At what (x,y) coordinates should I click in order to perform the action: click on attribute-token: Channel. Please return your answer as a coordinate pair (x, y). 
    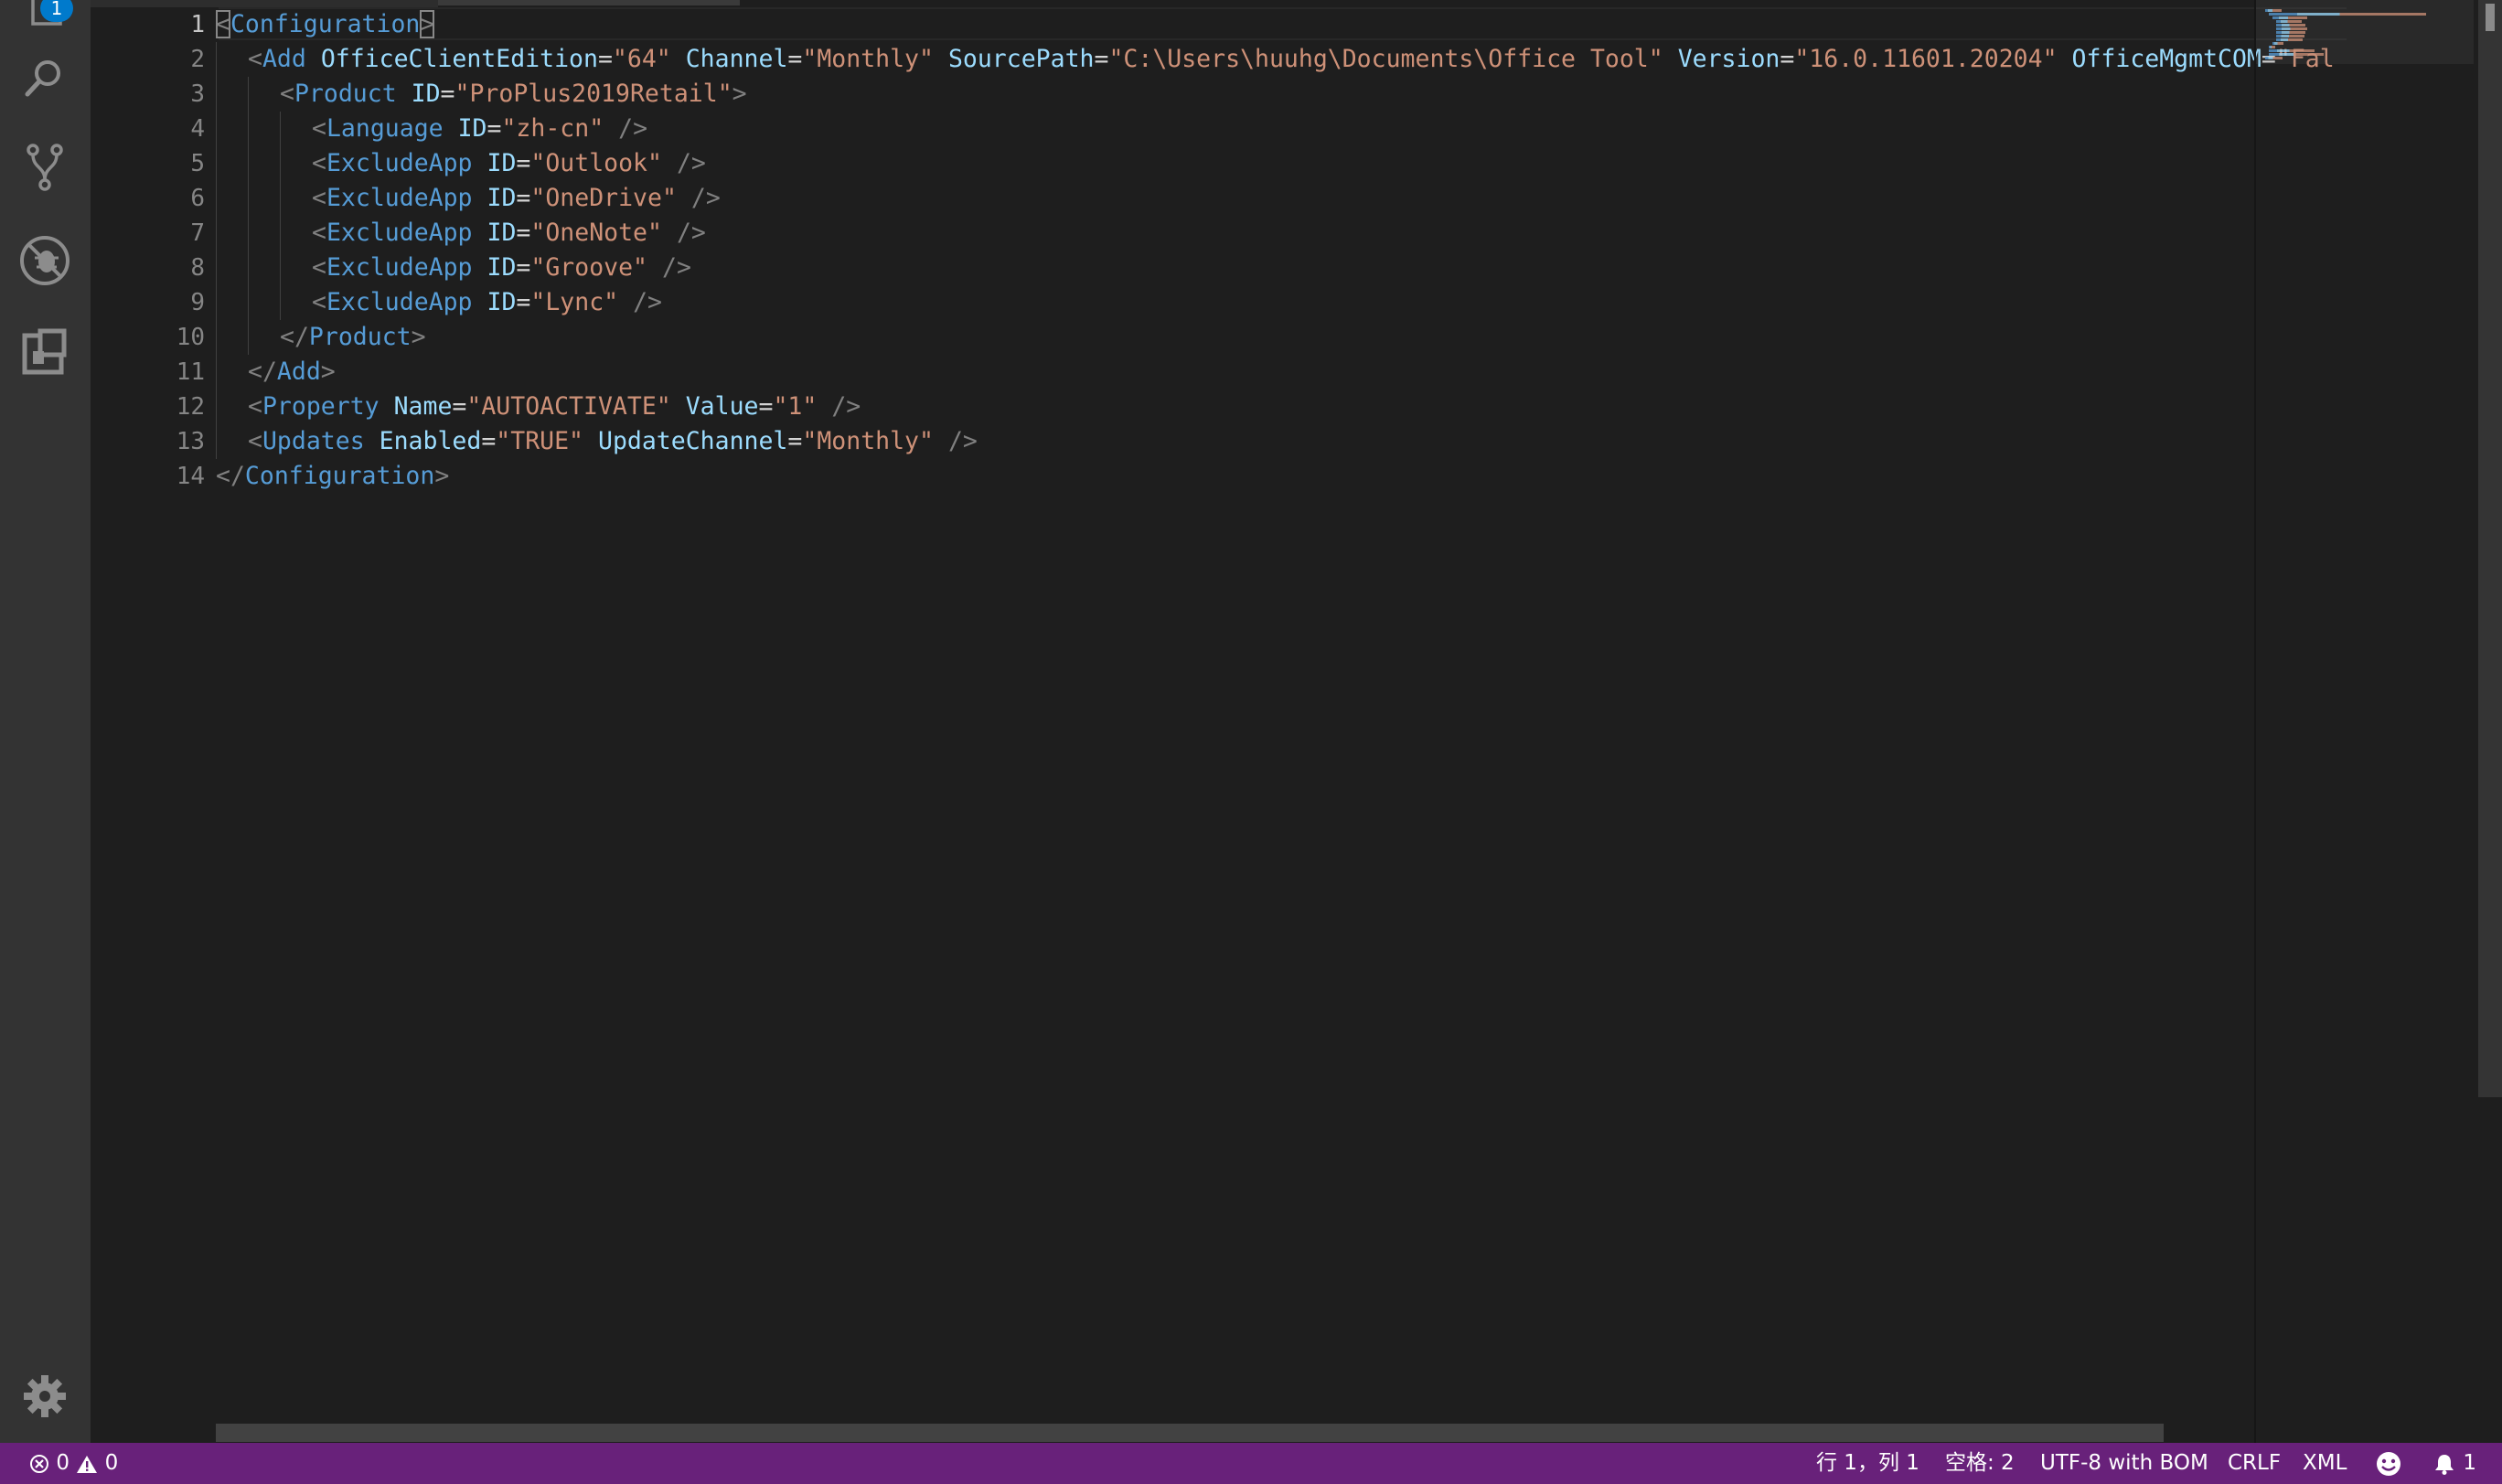
    Looking at the image, I should click on (736, 59).